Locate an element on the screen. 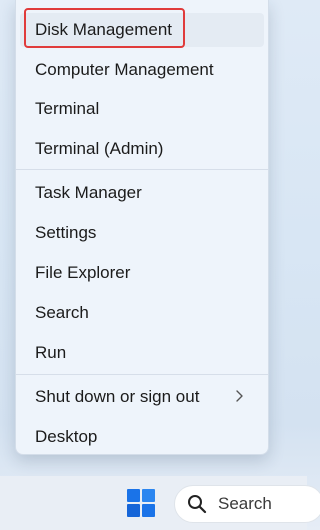 The height and width of the screenshot is (530, 320). menu-item-computer-management: Computer Management is located at coordinates (142, 70).